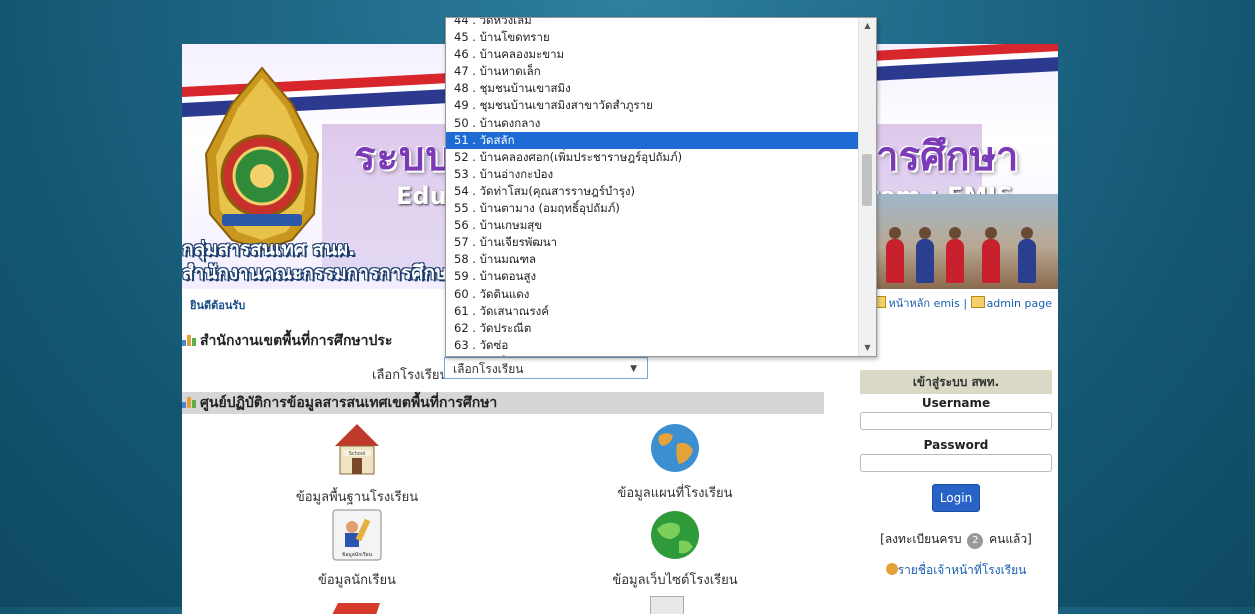  I want to click on dropdown-scrollbar: ▲ ▼, so click(867, 187).